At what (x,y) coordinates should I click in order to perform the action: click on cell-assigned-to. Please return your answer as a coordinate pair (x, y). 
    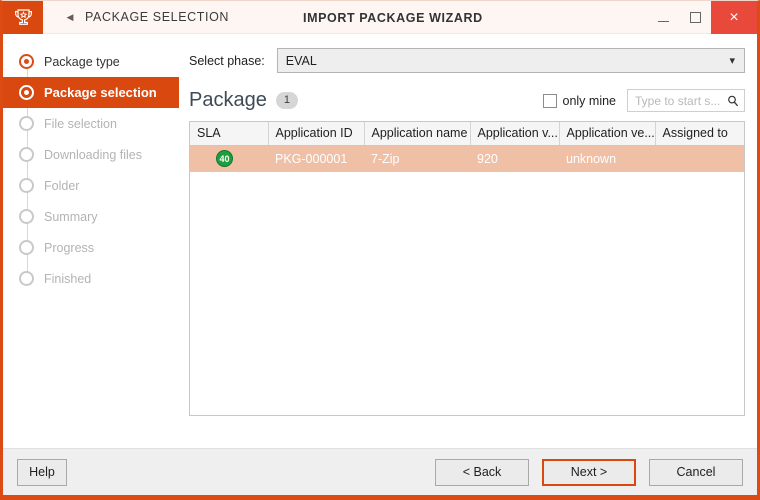
    Looking at the image, I should click on (699, 159).